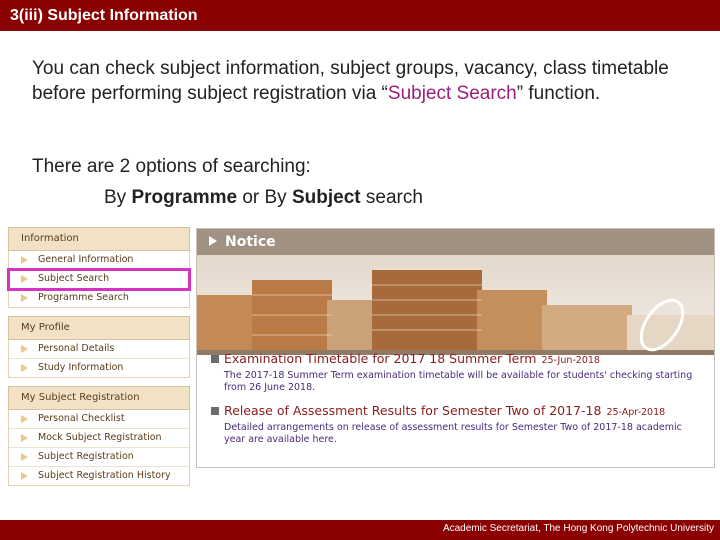 The width and height of the screenshot is (720, 540). Describe the element at coordinates (99, 328) in the screenshot. I see `sidebar-section-my-profile: My Profile` at that location.